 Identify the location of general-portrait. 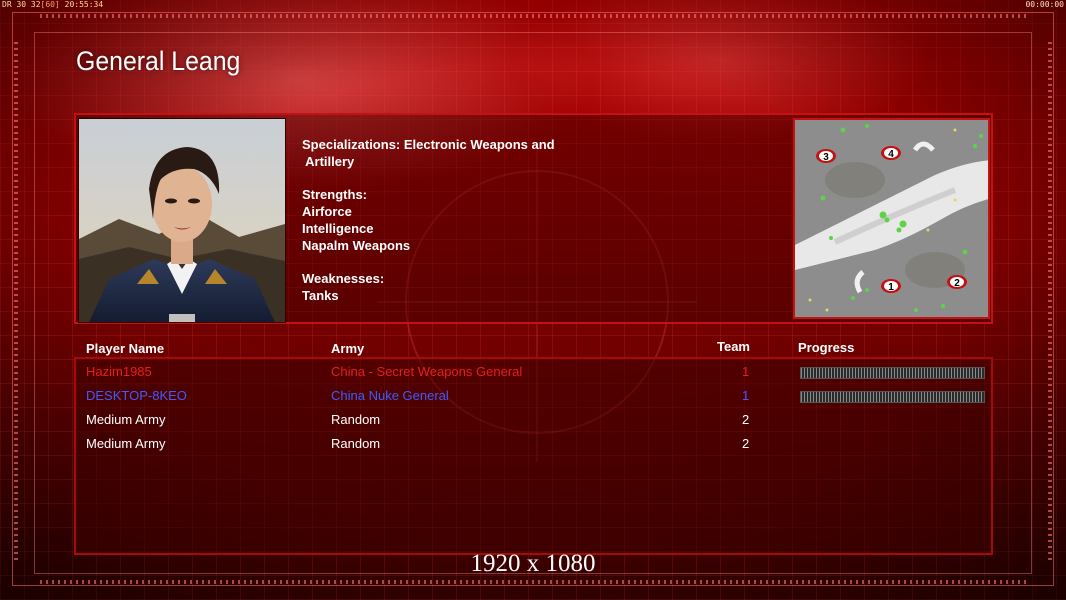
(182, 220).